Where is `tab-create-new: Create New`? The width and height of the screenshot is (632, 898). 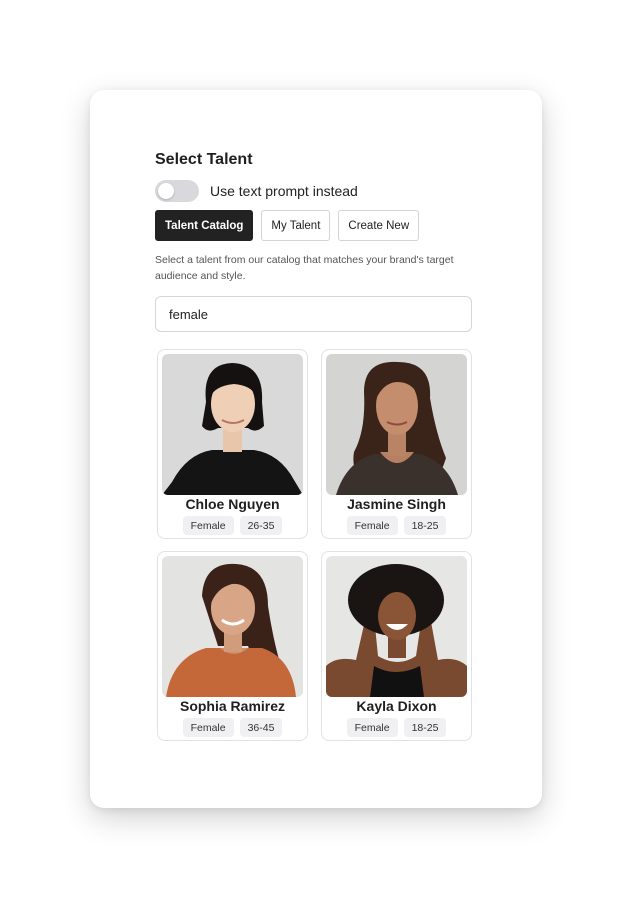 tab-create-new: Create New is located at coordinates (379, 225).